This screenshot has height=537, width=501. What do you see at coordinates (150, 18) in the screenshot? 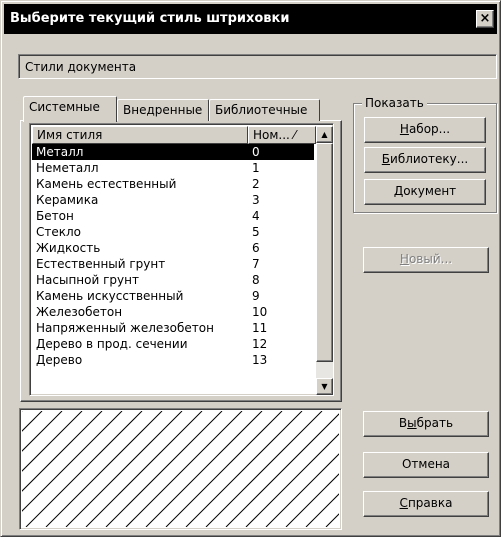
I see `dialog-title: Выберите текущий стиль штриховки` at bounding box center [150, 18].